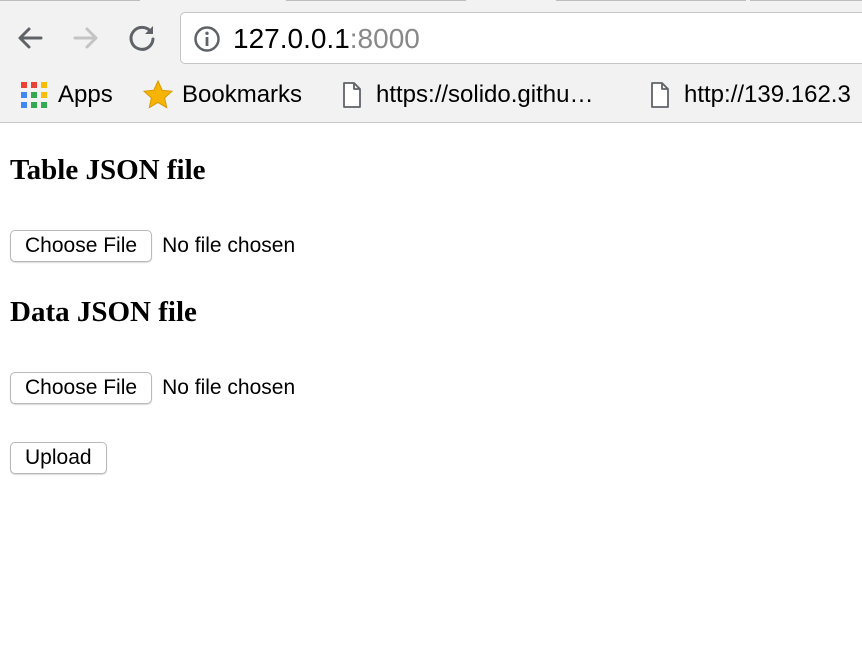 Image resolution: width=862 pixels, height=664 pixels. I want to click on bookmark-label: Apps, so click(85, 94).